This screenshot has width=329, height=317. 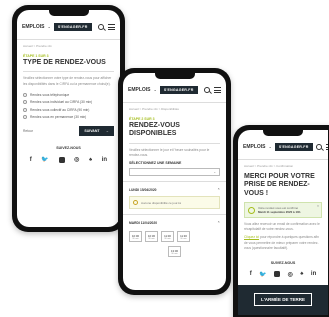 I want to click on step-indicator: ÉTAPE 1 SUR 3, so click(x=36, y=56).